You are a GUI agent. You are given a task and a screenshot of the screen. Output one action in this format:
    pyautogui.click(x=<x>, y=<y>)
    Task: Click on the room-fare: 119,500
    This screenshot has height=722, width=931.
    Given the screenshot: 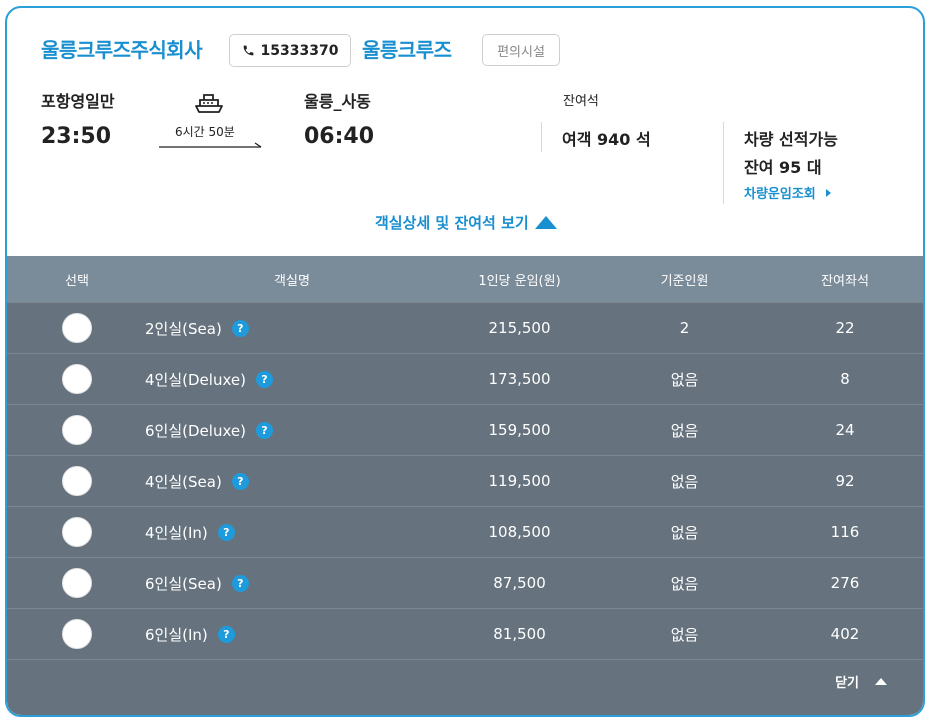 What is the action you would take?
    pyautogui.click(x=519, y=481)
    